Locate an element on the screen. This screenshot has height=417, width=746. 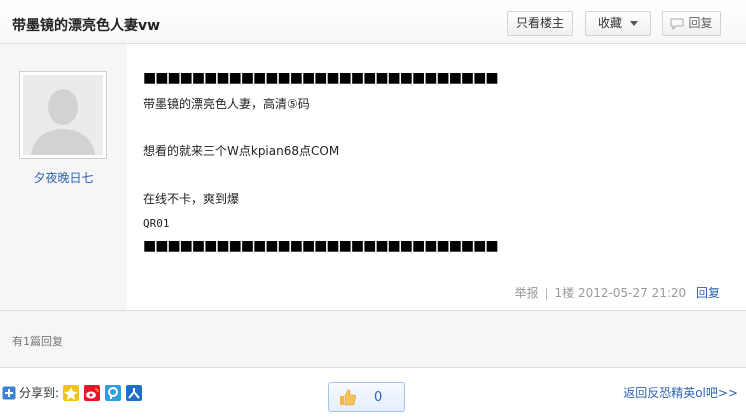
pengyou-icon is located at coordinates (113, 392).